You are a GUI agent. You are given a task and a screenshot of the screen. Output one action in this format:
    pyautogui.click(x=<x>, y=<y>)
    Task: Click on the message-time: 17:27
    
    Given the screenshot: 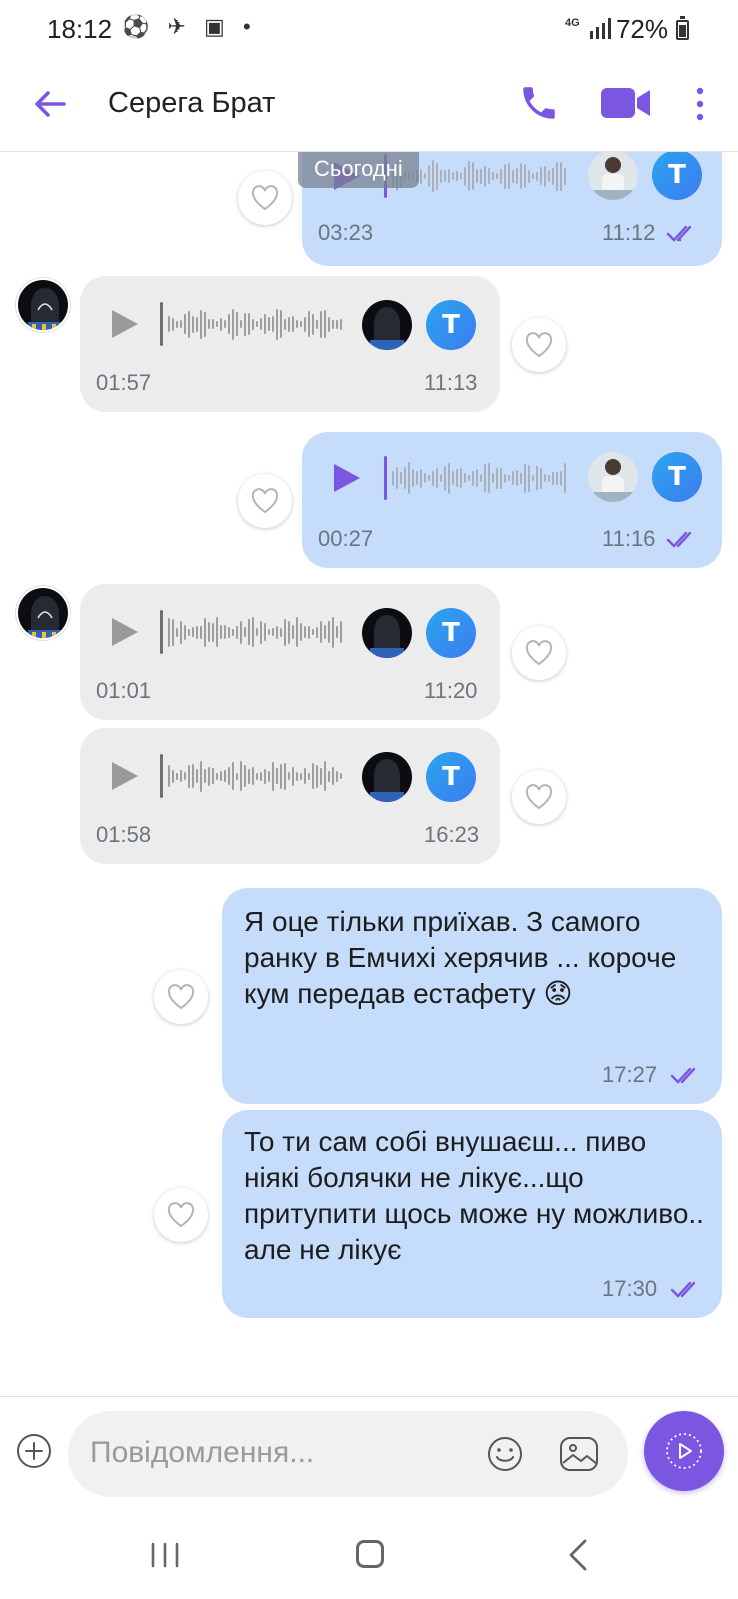 What is the action you would take?
    pyautogui.click(x=630, y=1074)
    